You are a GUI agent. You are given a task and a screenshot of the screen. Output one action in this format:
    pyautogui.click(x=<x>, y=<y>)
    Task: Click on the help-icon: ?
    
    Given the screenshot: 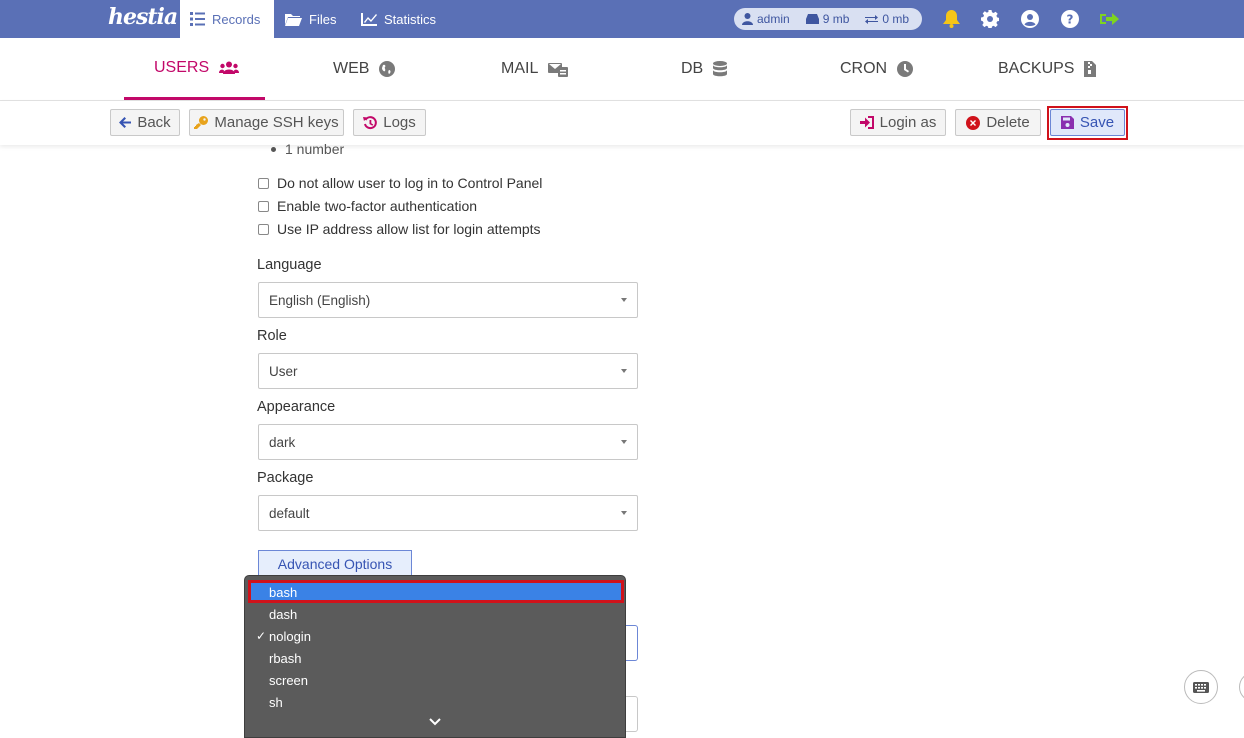 What is the action you would take?
    pyautogui.click(x=1070, y=19)
    